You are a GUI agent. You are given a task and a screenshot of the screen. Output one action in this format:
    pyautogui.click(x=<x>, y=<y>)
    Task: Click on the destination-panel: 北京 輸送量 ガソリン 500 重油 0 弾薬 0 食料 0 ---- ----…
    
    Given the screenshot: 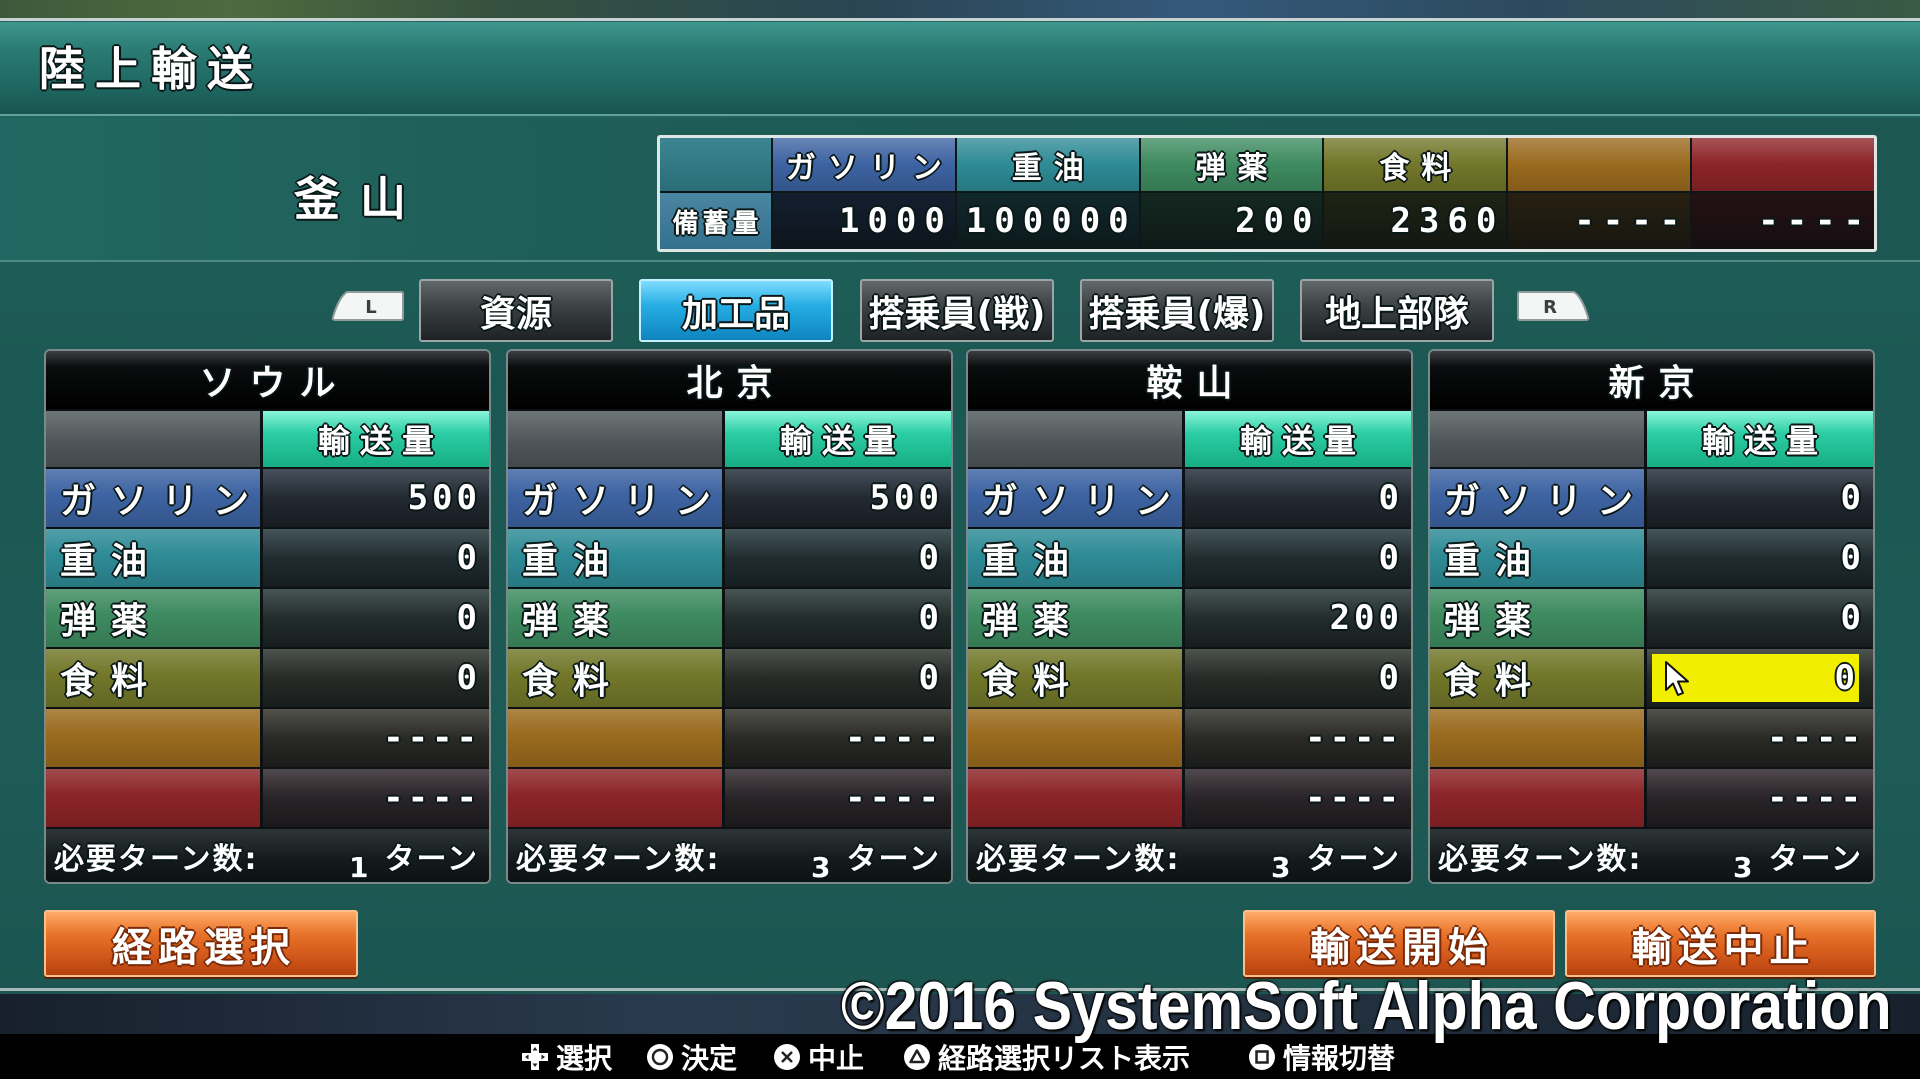 What is the action you would take?
    pyautogui.click(x=729, y=616)
    